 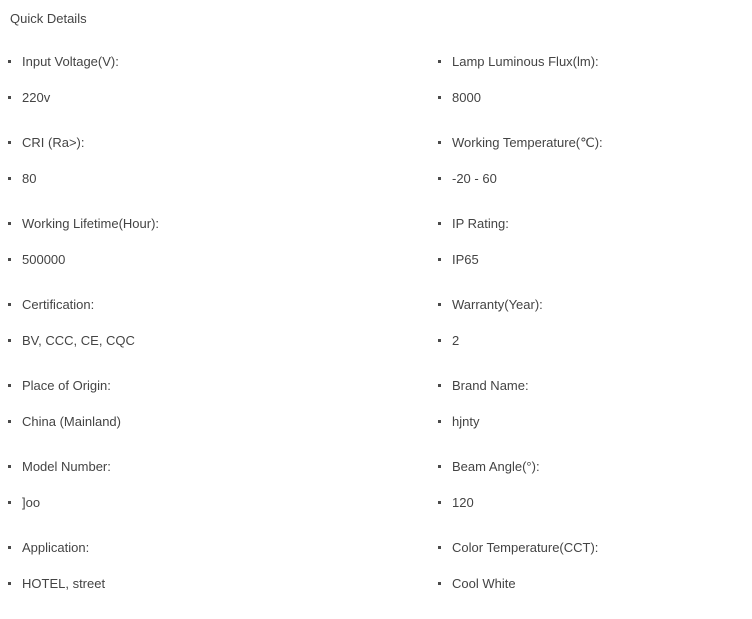 I want to click on spec-value-text: 120, so click(x=463, y=502).